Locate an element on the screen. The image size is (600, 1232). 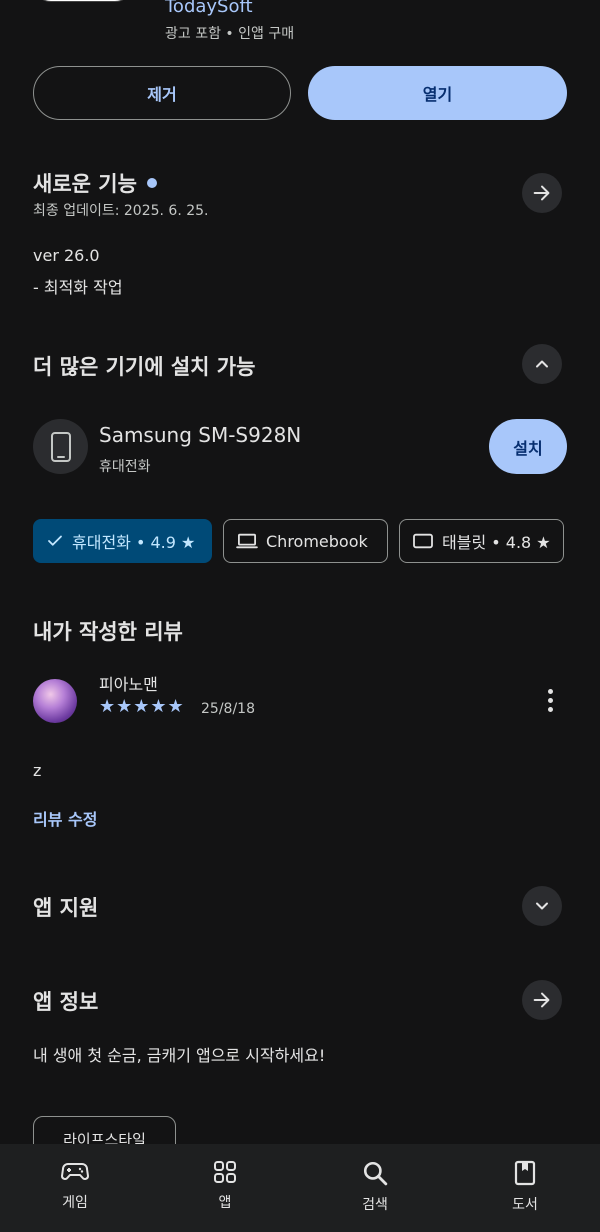
nav-search: 검색 is located at coordinates (375, 1188).